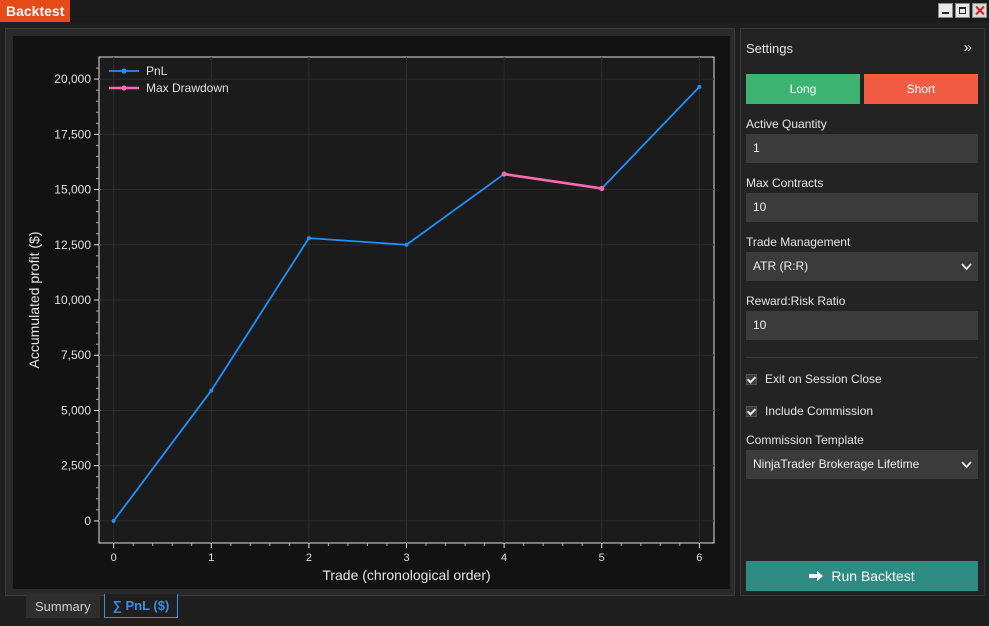 The image size is (989, 626). What do you see at coordinates (141, 606) in the screenshot?
I see `tab-pnl: ∑ PnL ($)` at bounding box center [141, 606].